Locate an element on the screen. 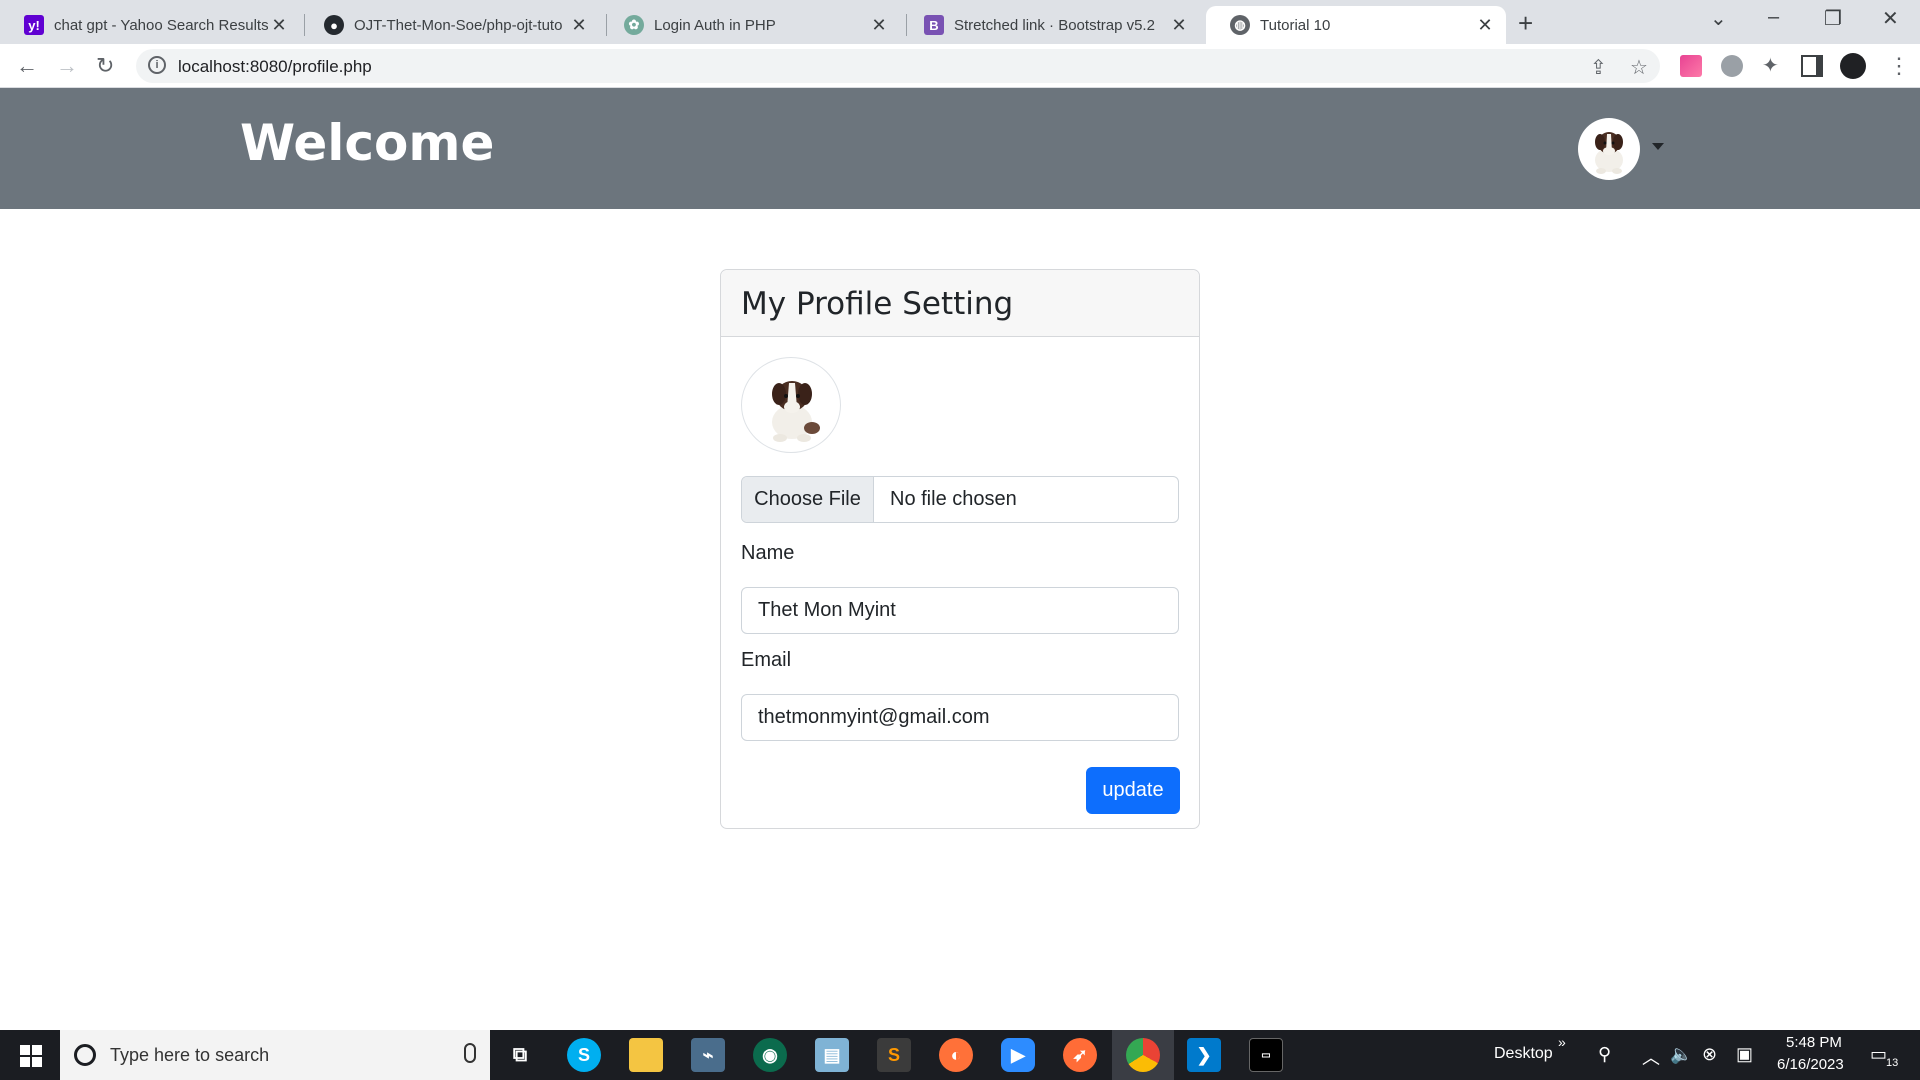 This screenshot has height=1080, width=1920. back-icon: ← is located at coordinates (27, 66).